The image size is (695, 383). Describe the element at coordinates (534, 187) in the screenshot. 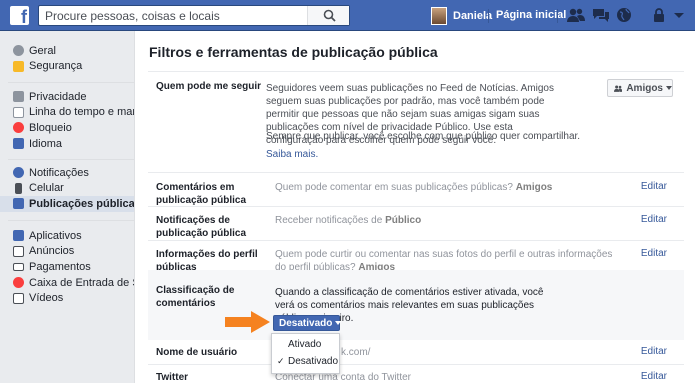

I see `comments-value: Amigos` at that location.